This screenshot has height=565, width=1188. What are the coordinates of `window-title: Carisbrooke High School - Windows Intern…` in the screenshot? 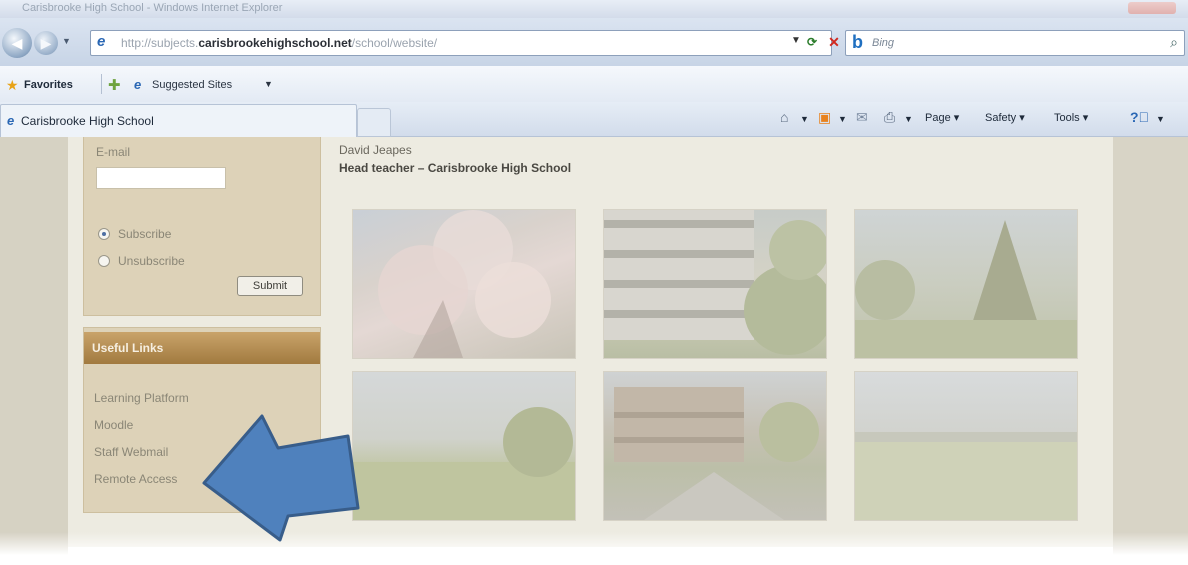 It's located at (152, 8).